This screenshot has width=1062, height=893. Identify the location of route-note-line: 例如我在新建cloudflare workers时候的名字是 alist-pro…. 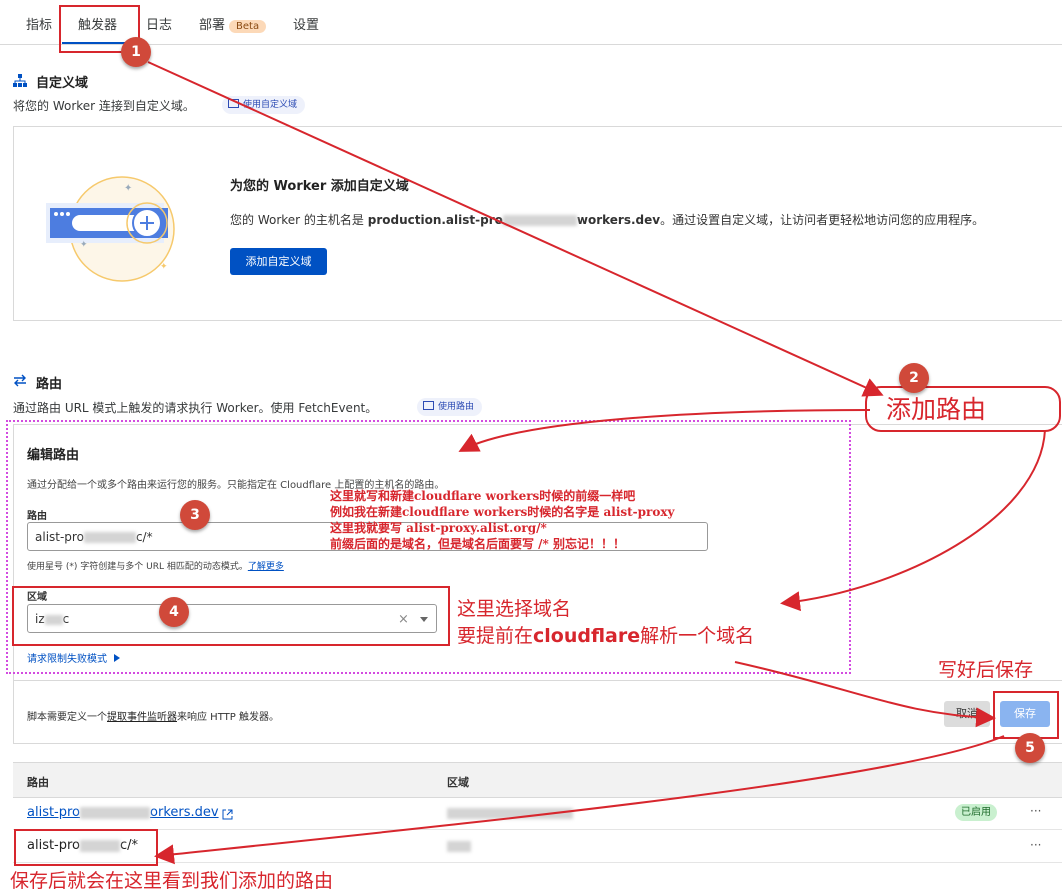
(502, 512).